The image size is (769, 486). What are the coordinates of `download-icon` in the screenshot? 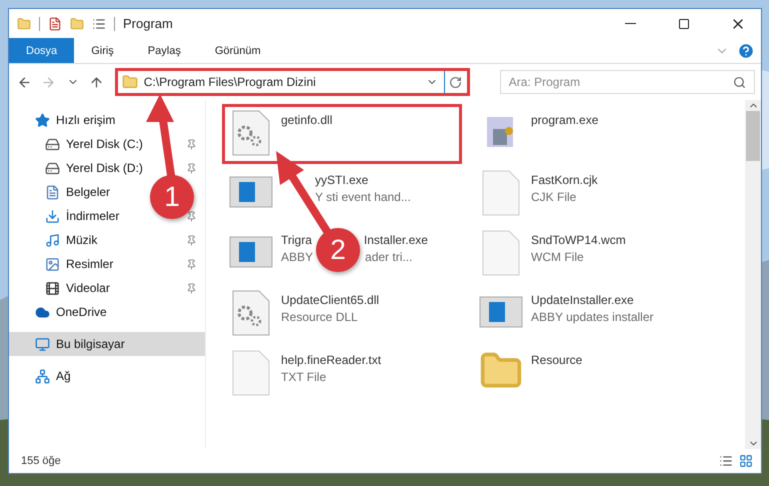 It's located at (52, 216).